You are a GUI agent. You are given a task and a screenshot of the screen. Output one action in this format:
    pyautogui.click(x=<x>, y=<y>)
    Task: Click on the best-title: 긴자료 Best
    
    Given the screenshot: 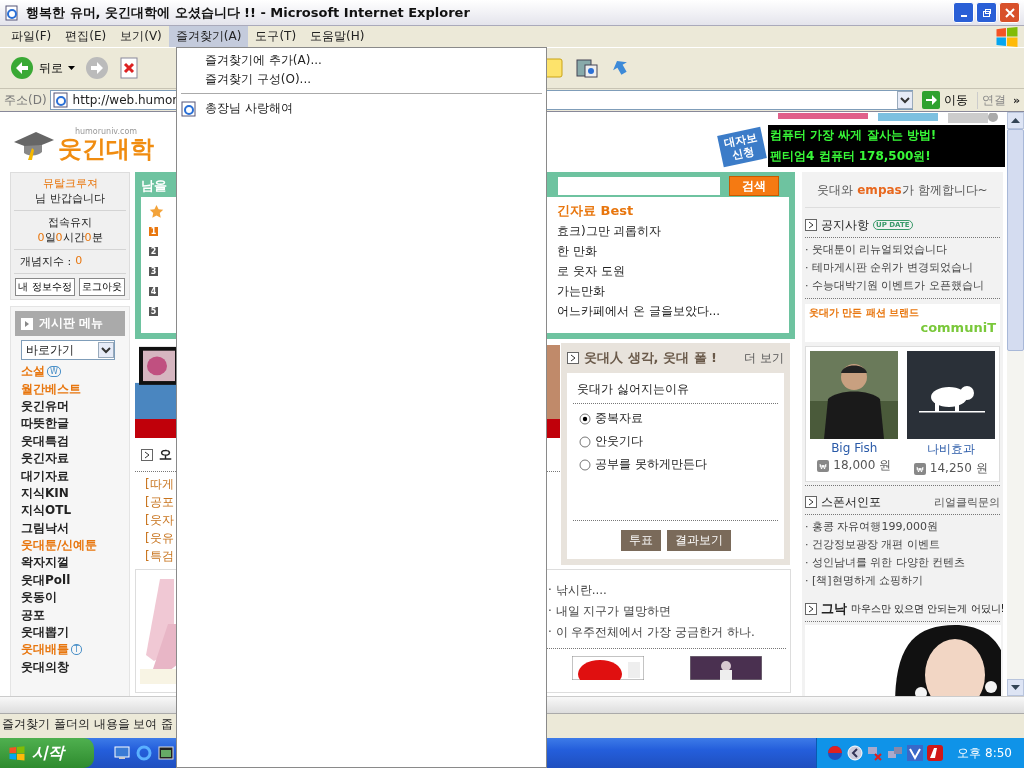 What is the action you would take?
    pyautogui.click(x=596, y=211)
    